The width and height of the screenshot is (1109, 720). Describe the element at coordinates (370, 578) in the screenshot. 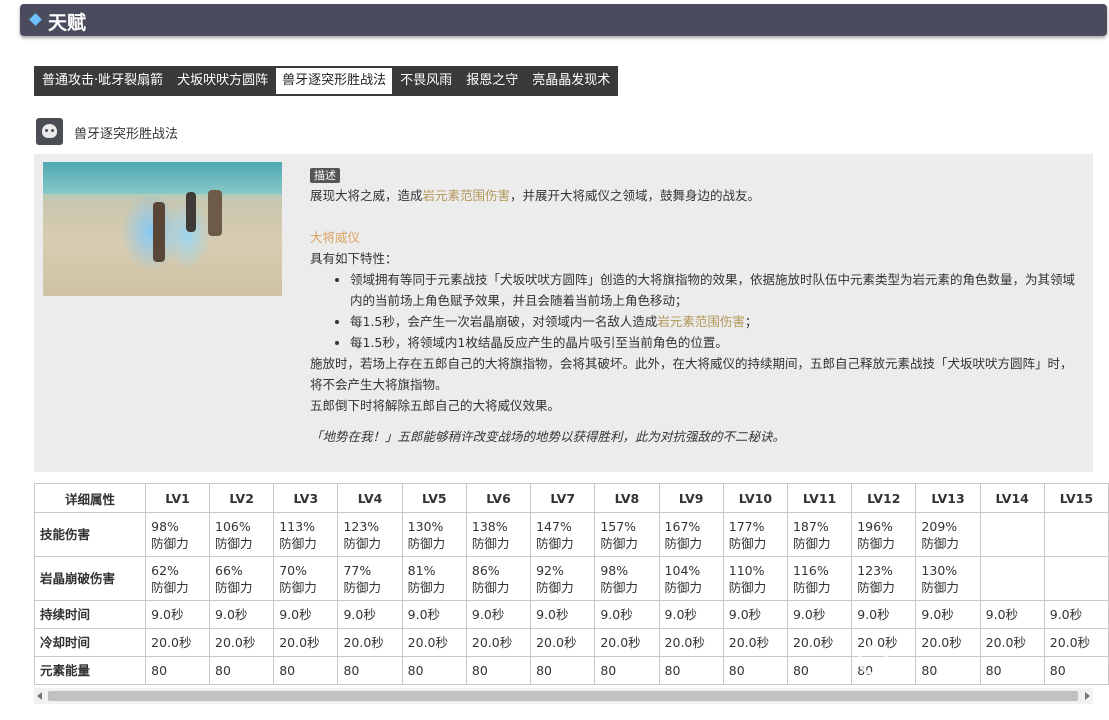

I see `table-cell: 77% 防御力` at that location.